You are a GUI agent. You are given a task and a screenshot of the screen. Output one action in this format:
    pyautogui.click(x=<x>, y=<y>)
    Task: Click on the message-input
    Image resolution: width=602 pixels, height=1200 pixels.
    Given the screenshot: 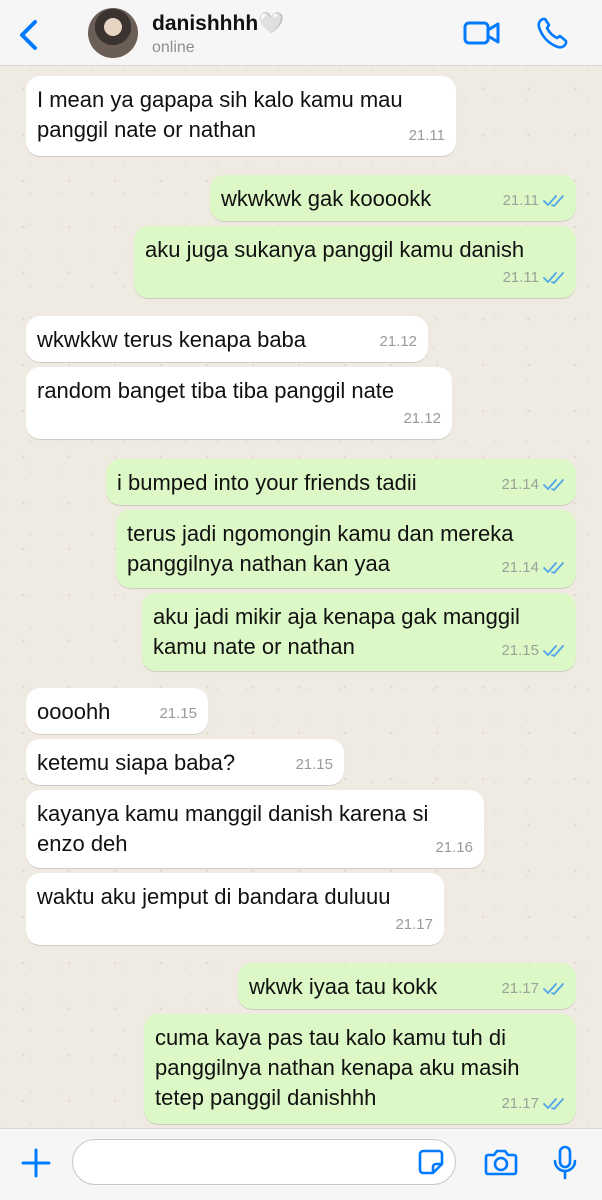 What is the action you would take?
    pyautogui.click(x=264, y=1162)
    